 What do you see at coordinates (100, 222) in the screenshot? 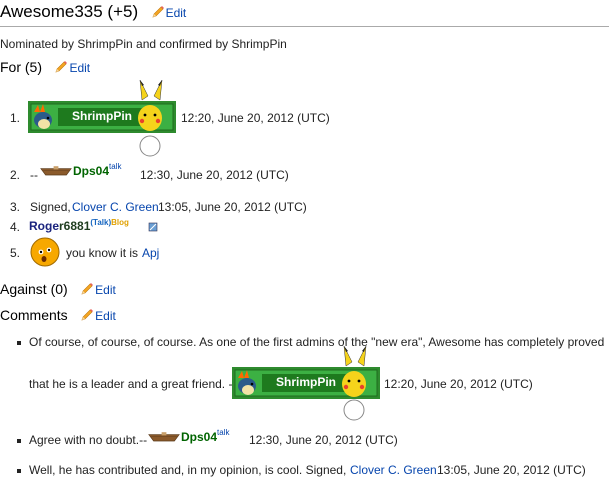
I see `talk-link: (Talk)` at bounding box center [100, 222].